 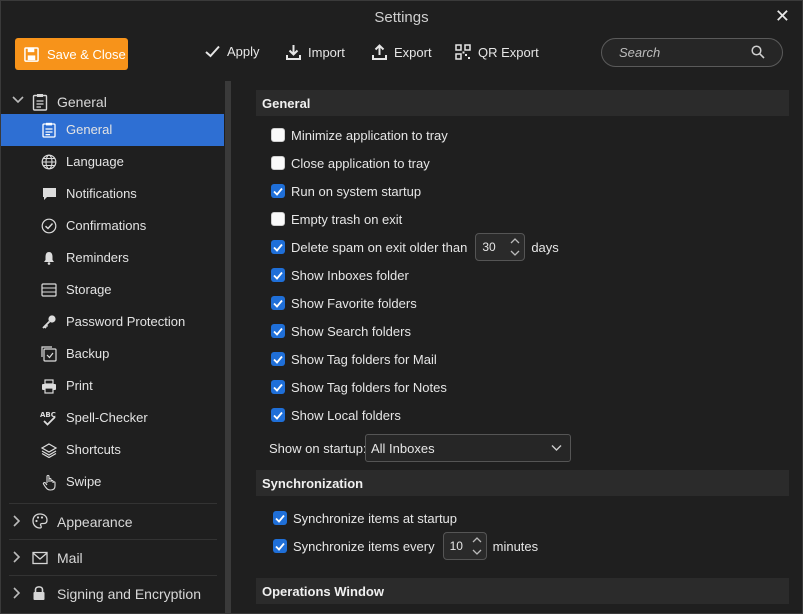 I want to click on option-show-tag-notes: Show Tag folders for Notes, so click(x=359, y=387).